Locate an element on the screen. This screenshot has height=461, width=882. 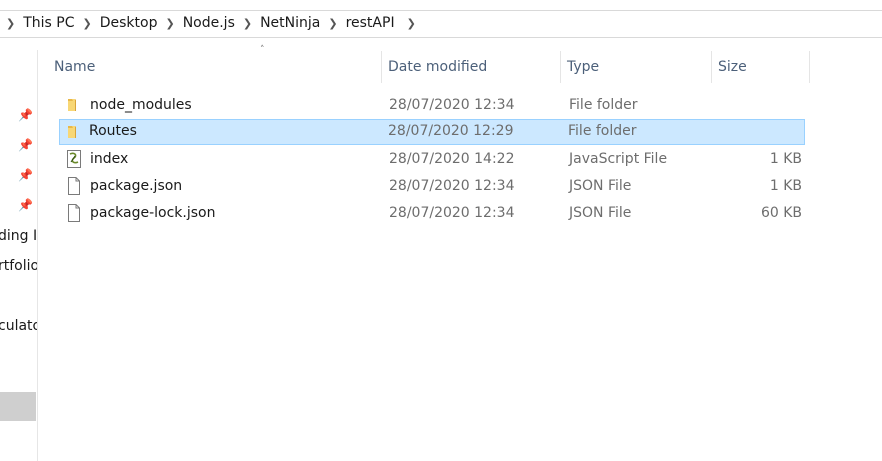
file-date: 28/07/2020 12:29 is located at coordinates (451, 131).